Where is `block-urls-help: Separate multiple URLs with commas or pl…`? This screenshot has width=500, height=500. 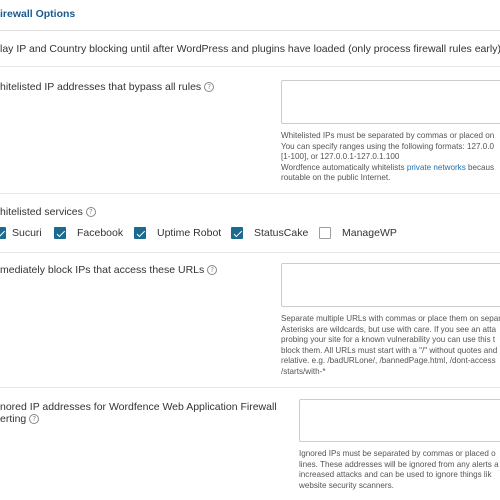
block-urls-help: Separate multiple URLs with commas or pl… is located at coordinates (390, 345).